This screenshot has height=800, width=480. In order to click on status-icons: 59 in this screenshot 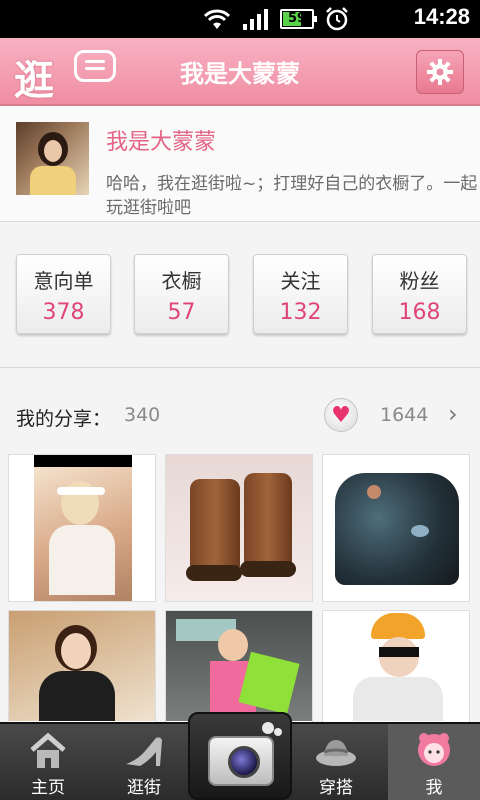, I will do `click(276, 19)`.